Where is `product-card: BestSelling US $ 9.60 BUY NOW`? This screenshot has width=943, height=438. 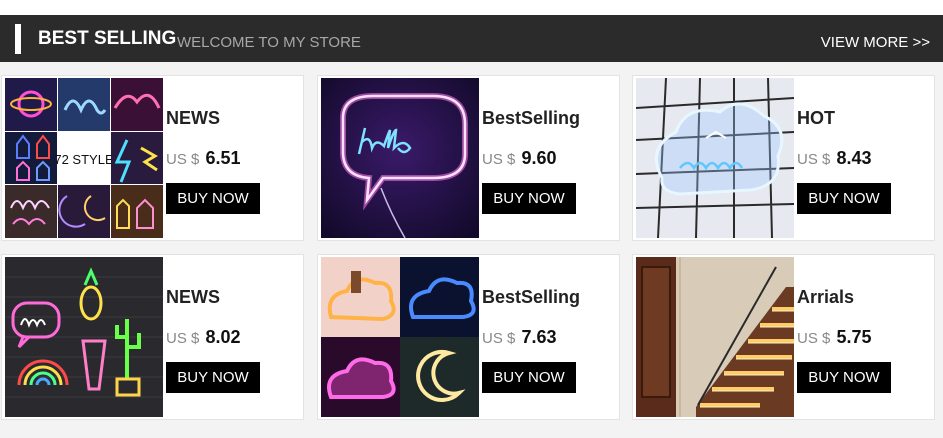 product-card: BestSelling US $ 9.60 BUY NOW is located at coordinates (468, 158).